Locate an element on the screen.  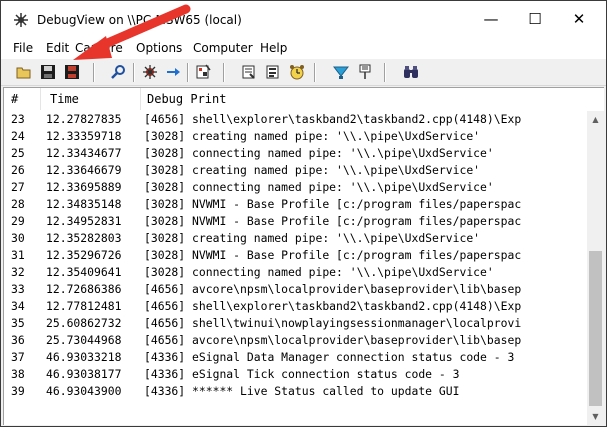
column-header-number: # is located at coordinates (14, 99).